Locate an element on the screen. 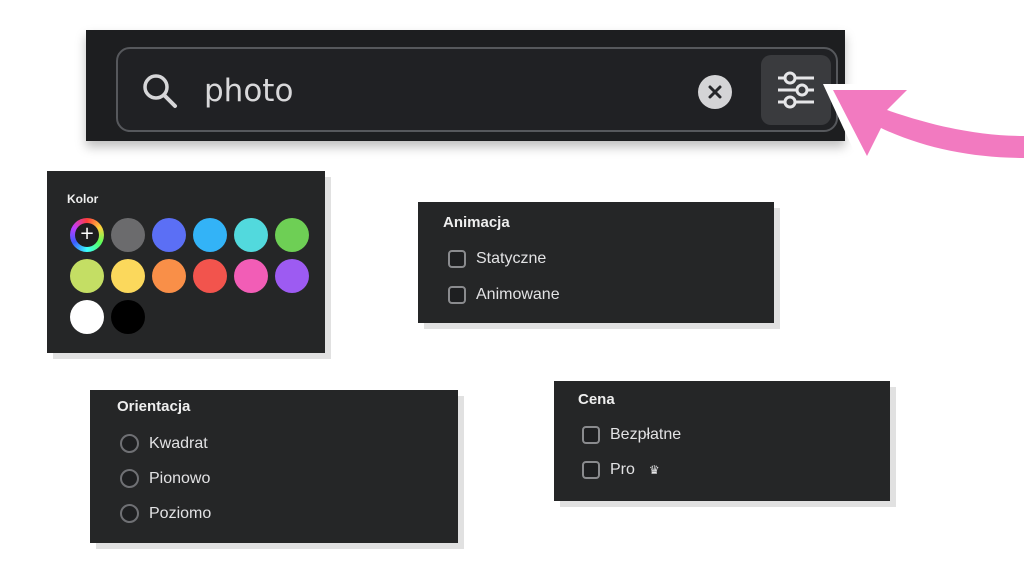 The width and height of the screenshot is (1024, 576). price-filter-title: Cena is located at coordinates (596, 399).